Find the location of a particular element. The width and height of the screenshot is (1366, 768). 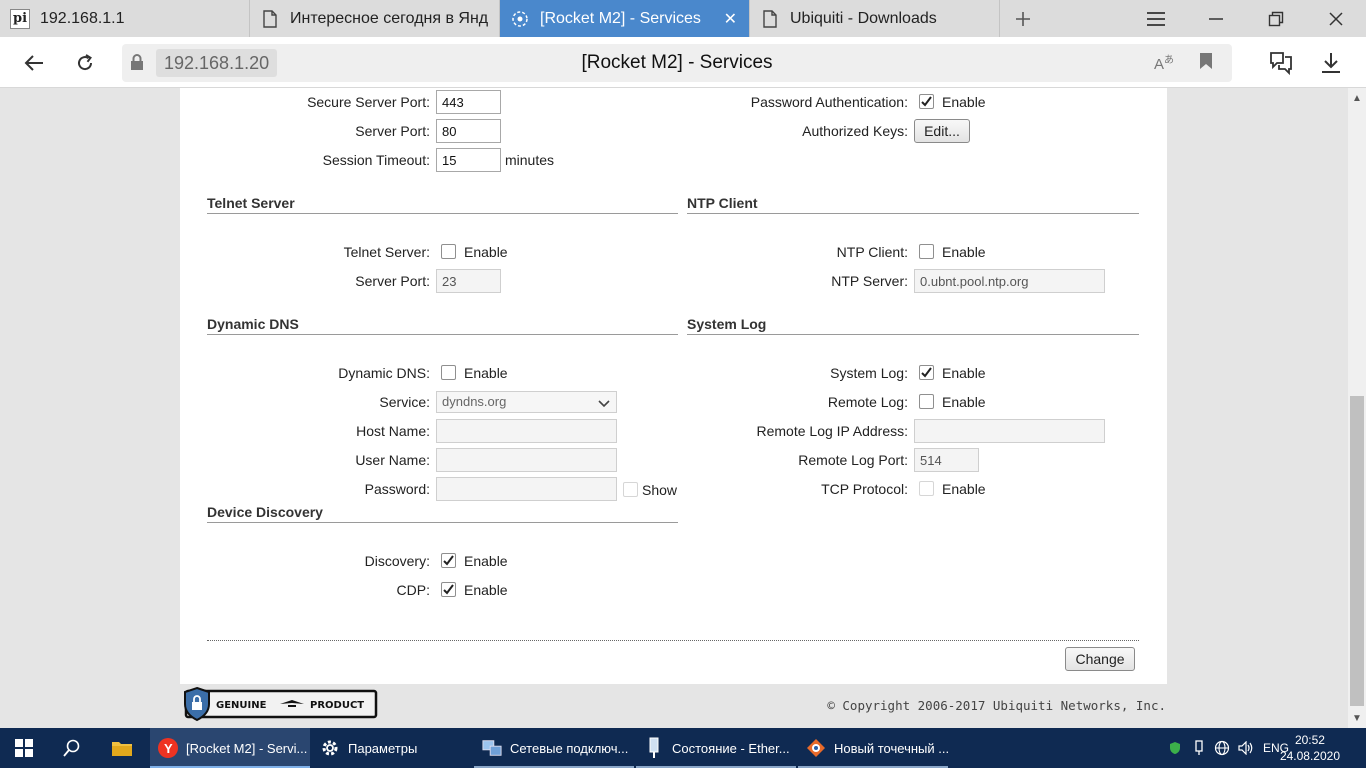

translate-icon: Aあ is located at coordinates (1165, 63).